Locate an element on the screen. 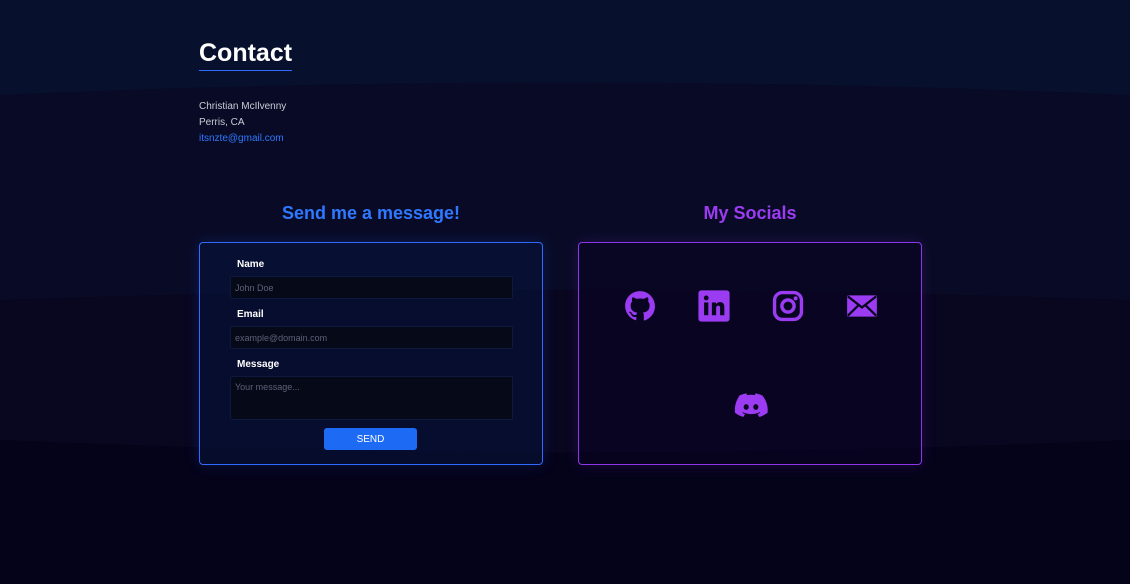  contact-name: Christian McIlvenny is located at coordinates (243, 106).